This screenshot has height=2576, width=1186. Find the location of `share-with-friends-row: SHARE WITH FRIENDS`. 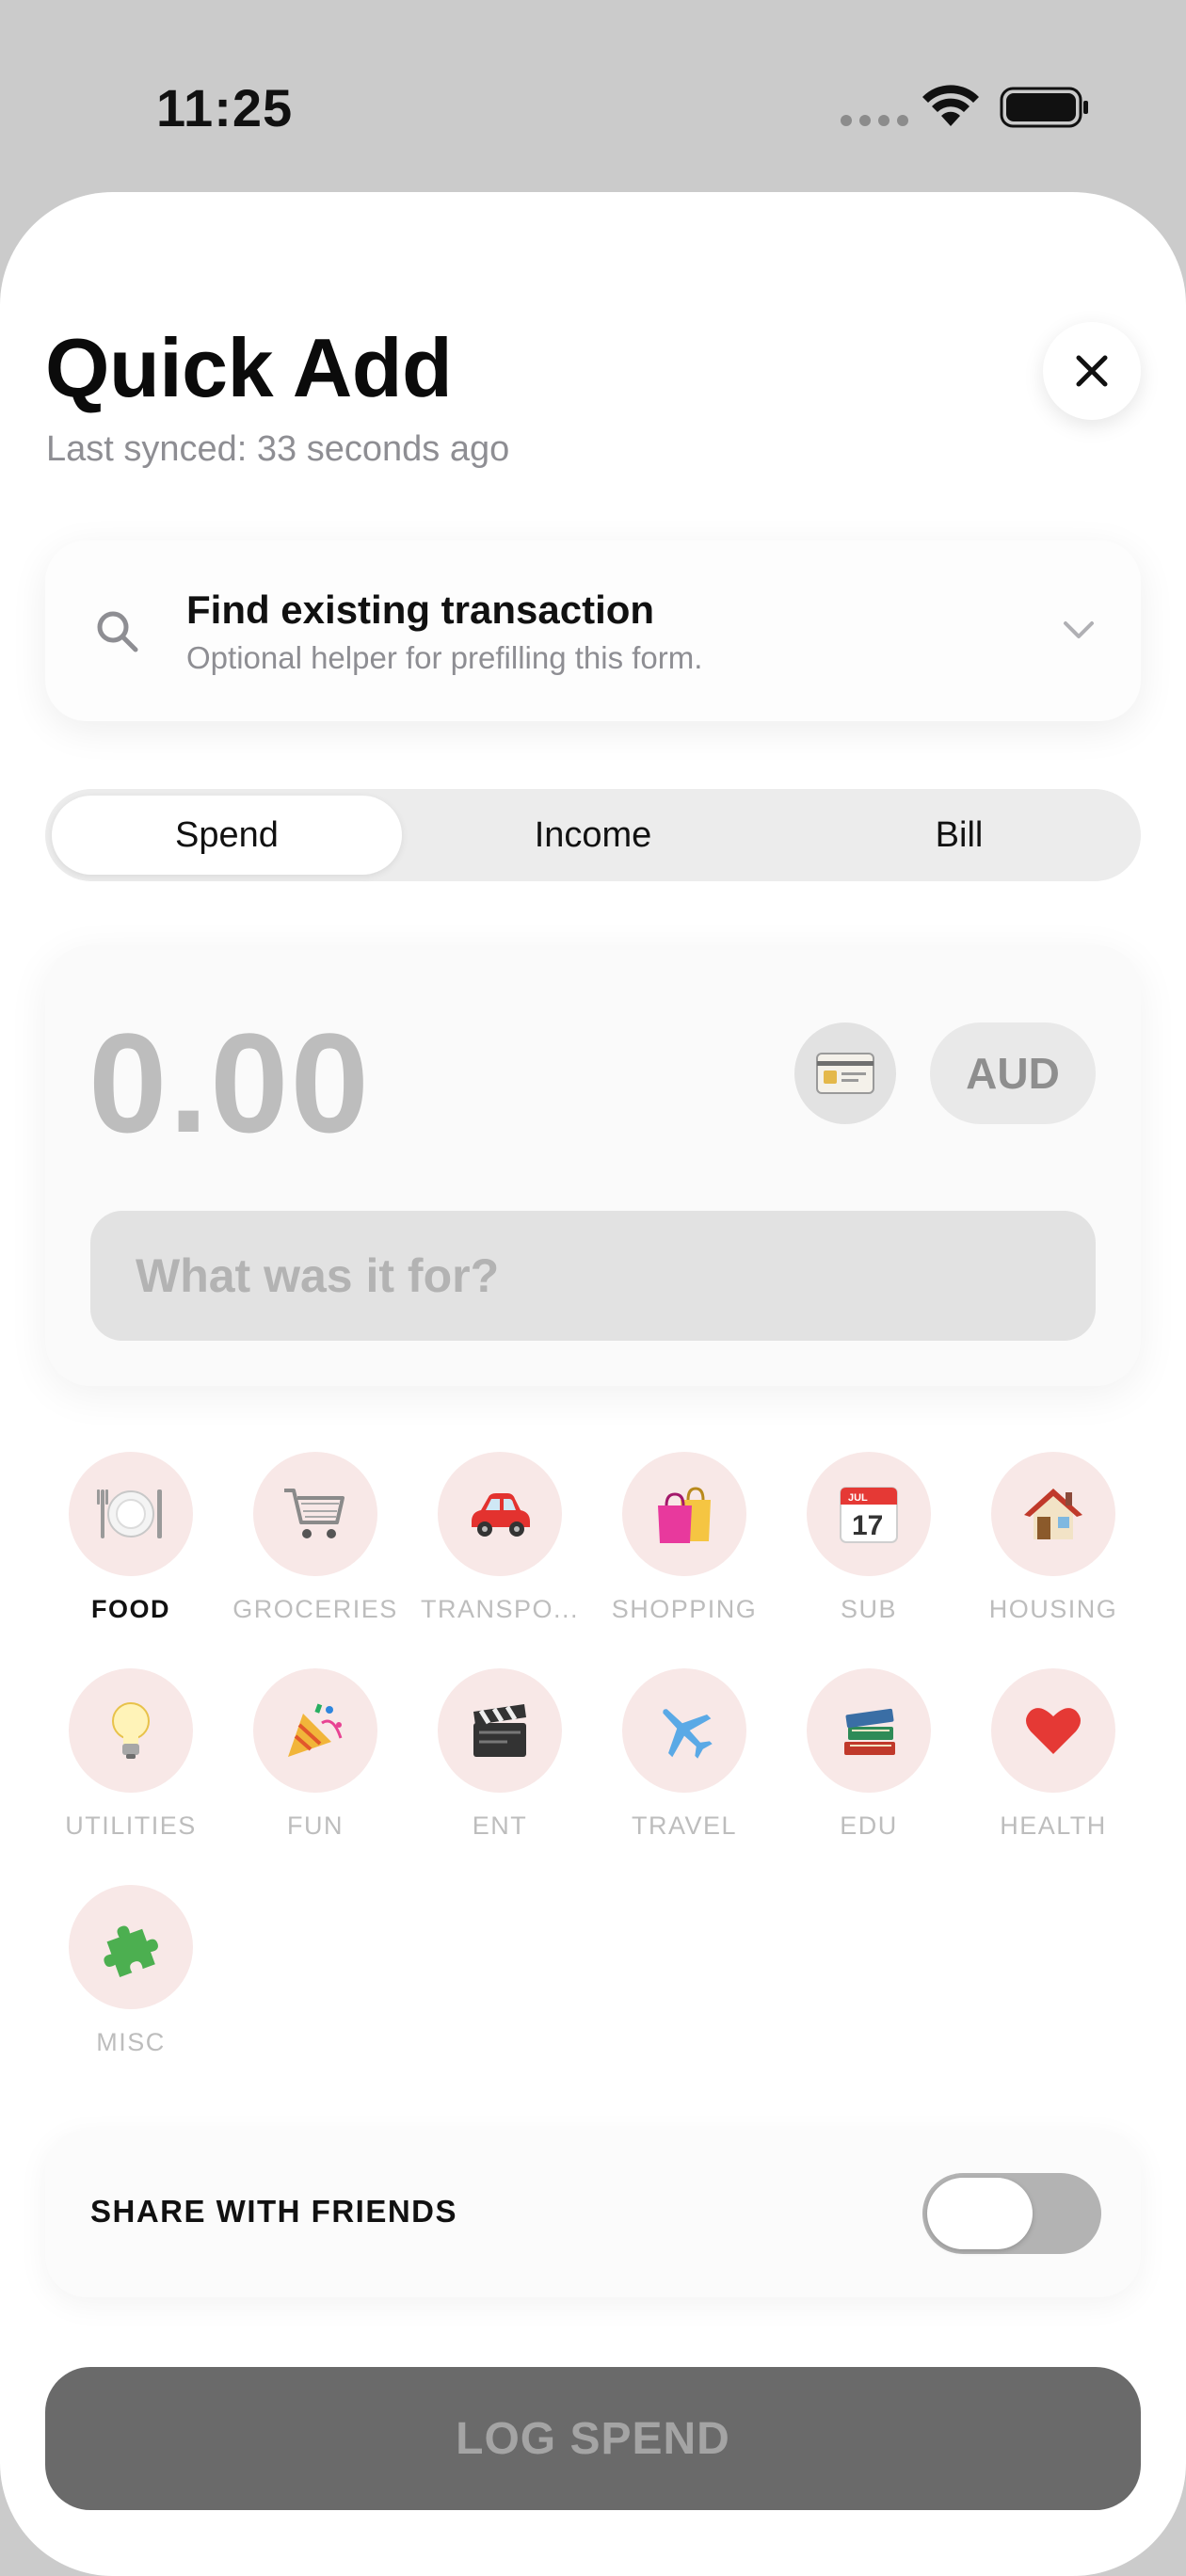

share-with-friends-row: SHARE WITH FRIENDS is located at coordinates (593, 2213).